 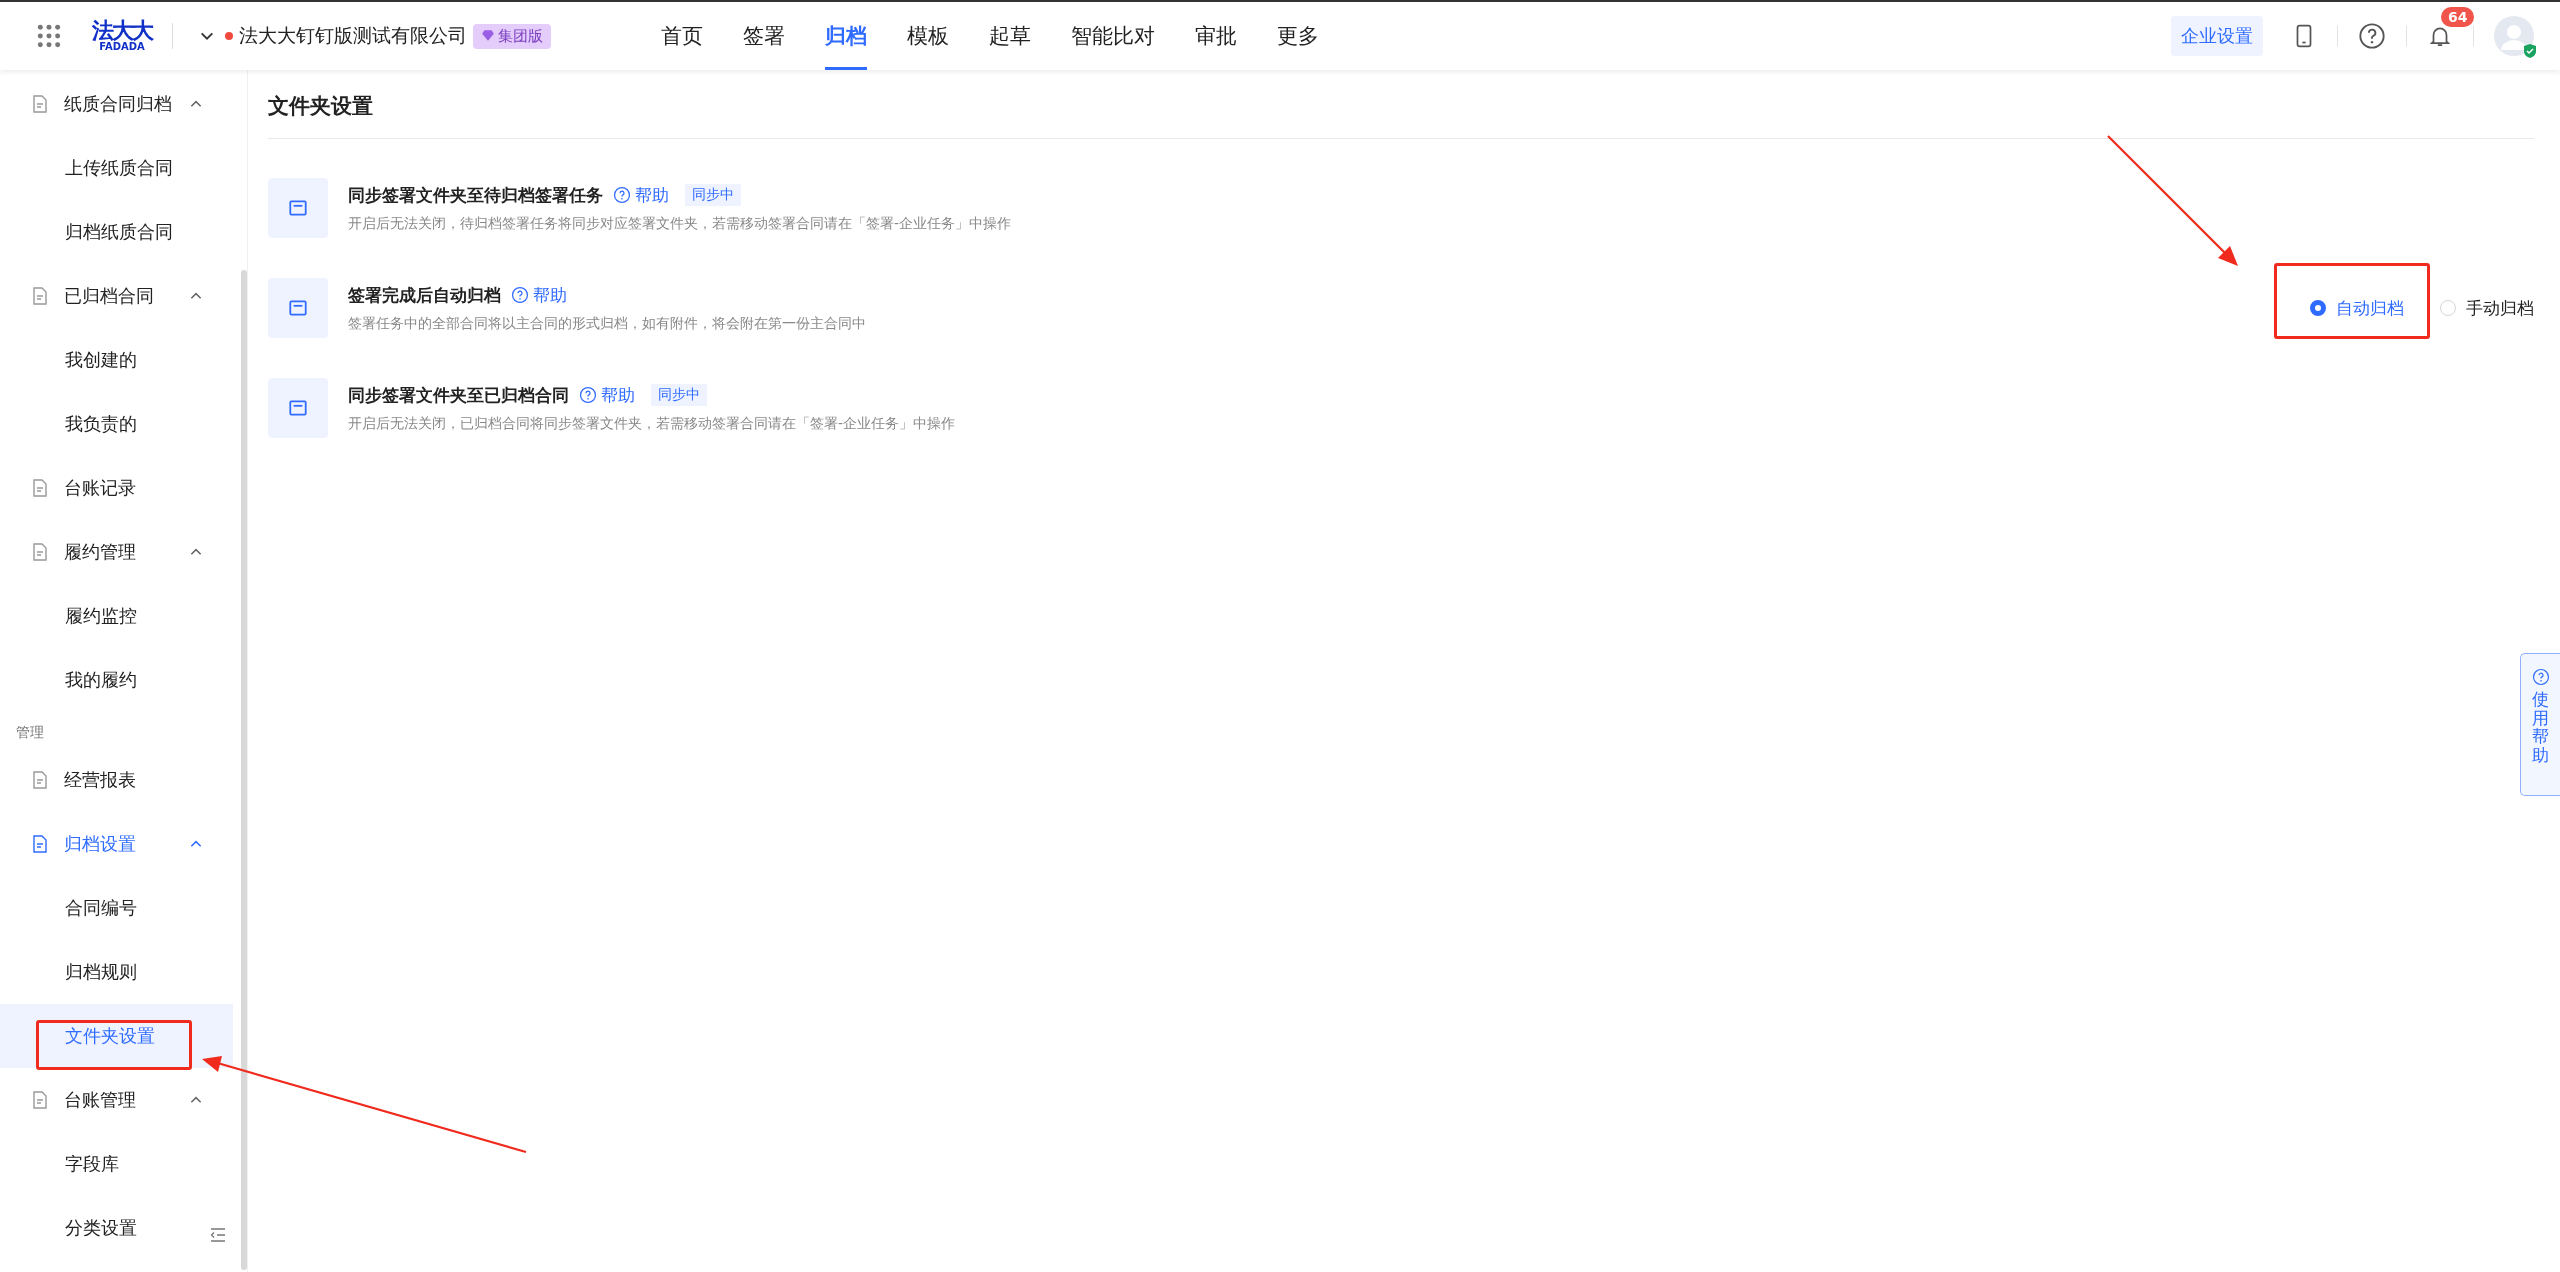 What do you see at coordinates (119, 552) in the screenshot?
I see `sidebar-item: 履约管理` at bounding box center [119, 552].